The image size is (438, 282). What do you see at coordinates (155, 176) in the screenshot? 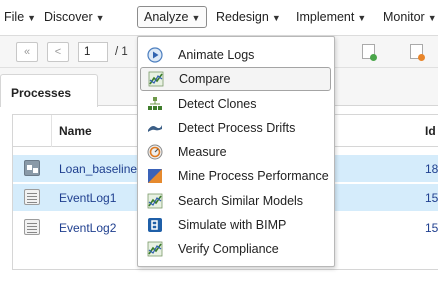
I see `performance-icon` at bounding box center [155, 176].